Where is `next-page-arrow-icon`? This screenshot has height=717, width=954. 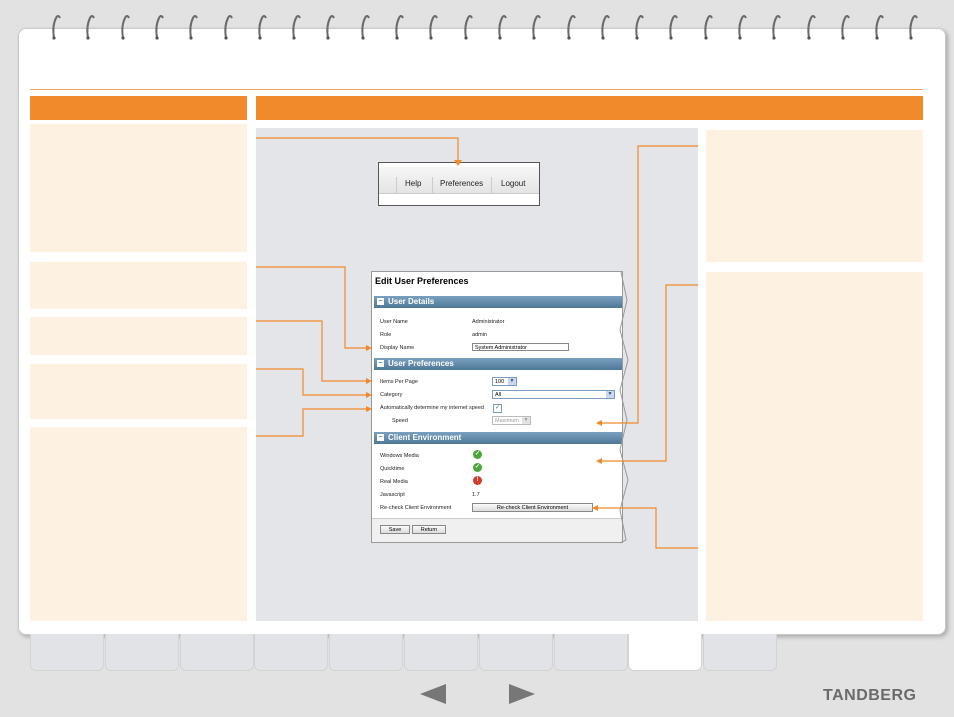
next-page-arrow-icon is located at coordinates (522, 694).